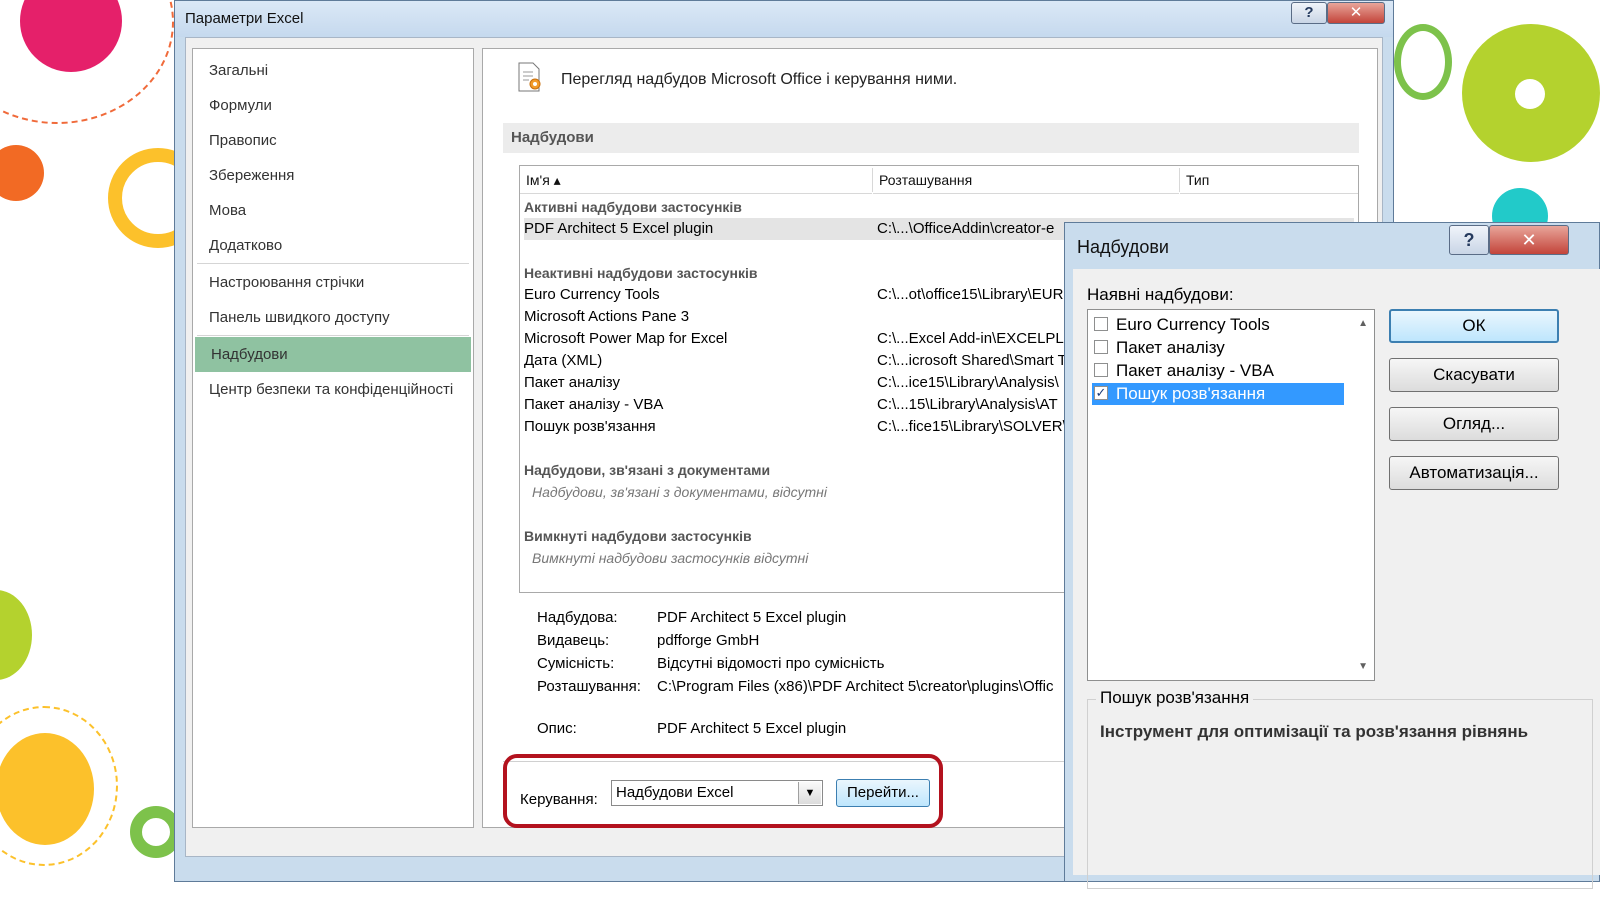  What do you see at coordinates (1193, 324) in the screenshot?
I see `list-item-label: Euro Currency Tools` at bounding box center [1193, 324].